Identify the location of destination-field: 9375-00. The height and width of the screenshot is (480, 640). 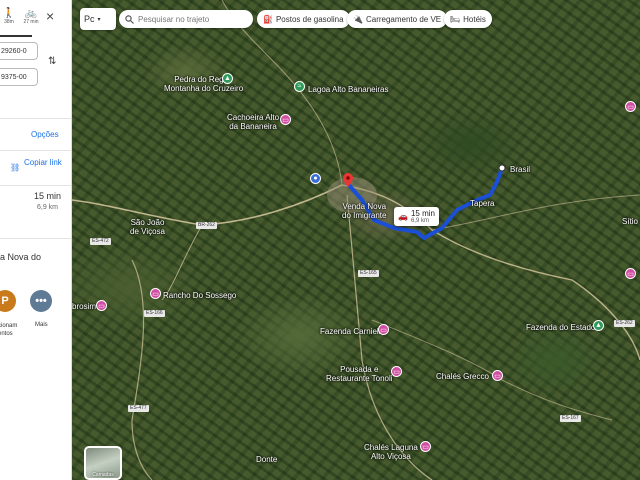
(19, 77).